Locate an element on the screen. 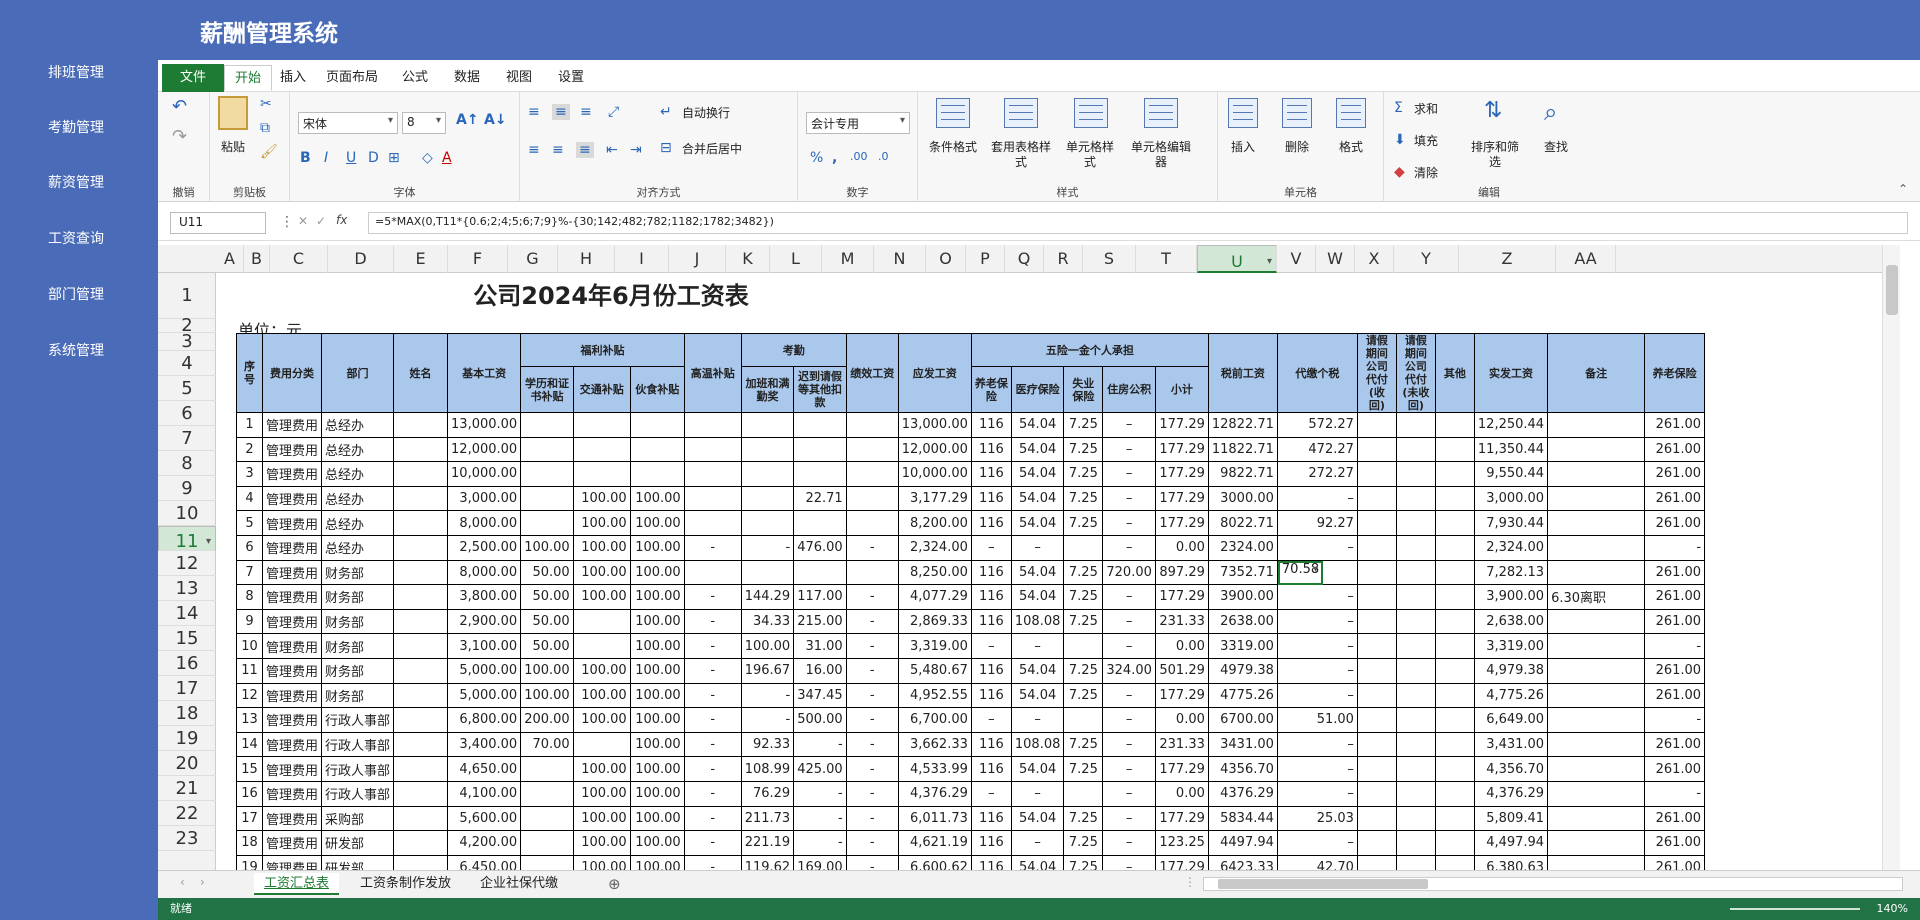  table-cell: 196.67 is located at coordinates (767, 670).